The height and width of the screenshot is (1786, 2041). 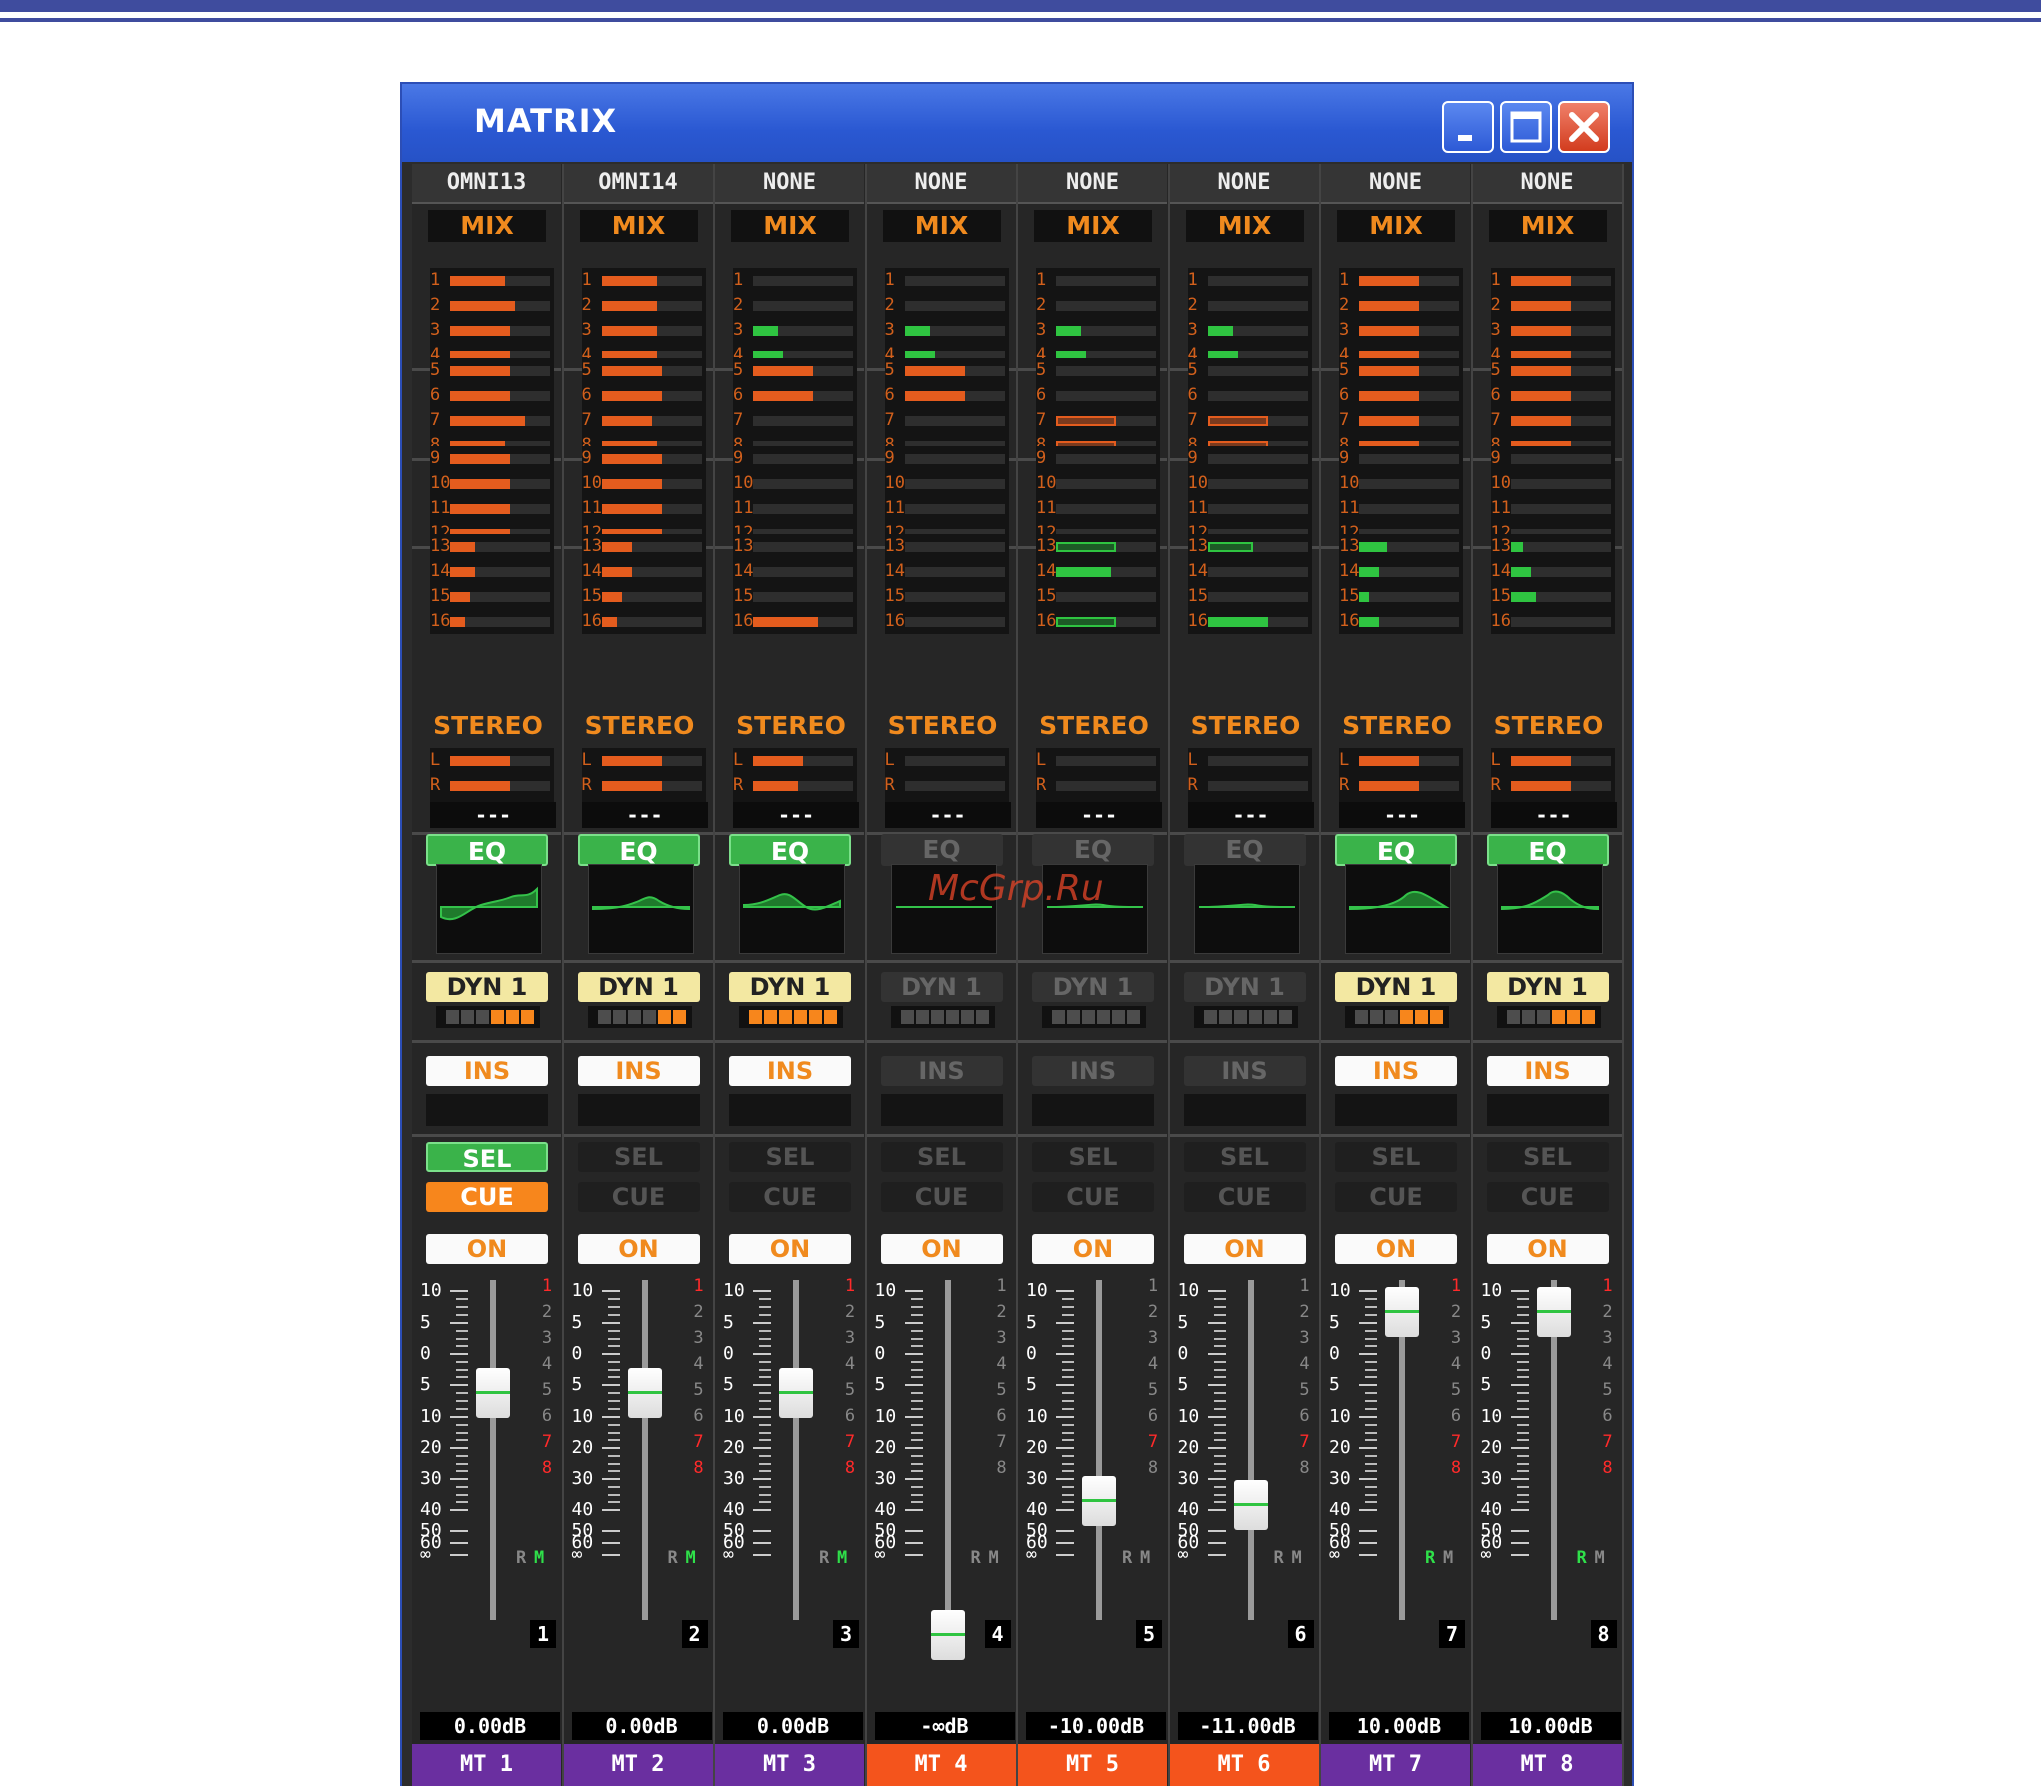 What do you see at coordinates (1244, 184) in the screenshot?
I see `patch-header: NONE` at bounding box center [1244, 184].